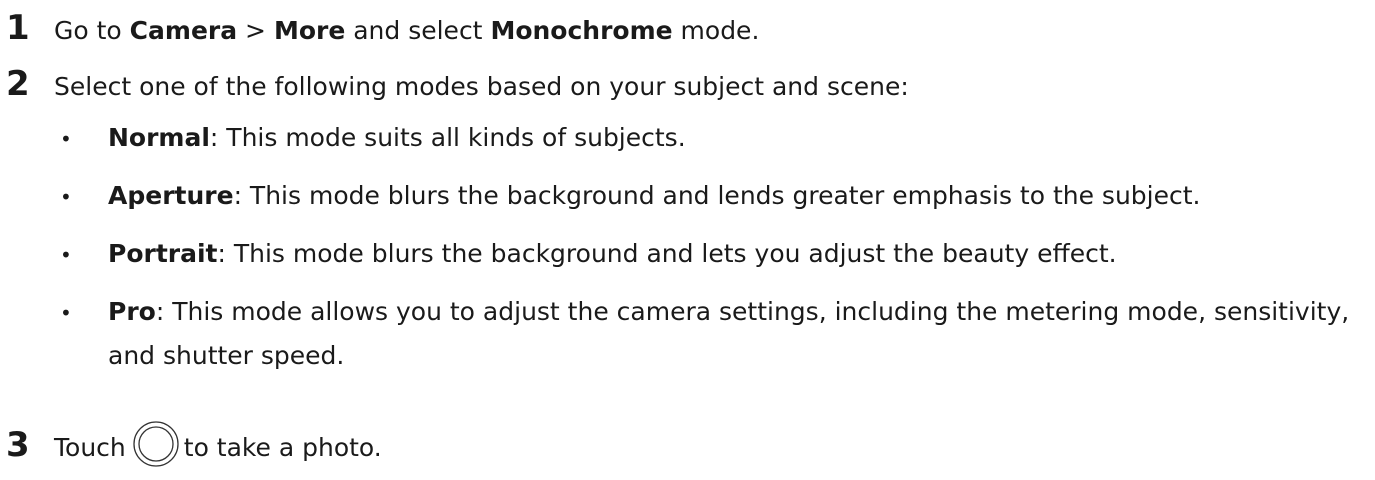  I want to click on step-3: 3 Touch to take a photo., so click(191, 450).